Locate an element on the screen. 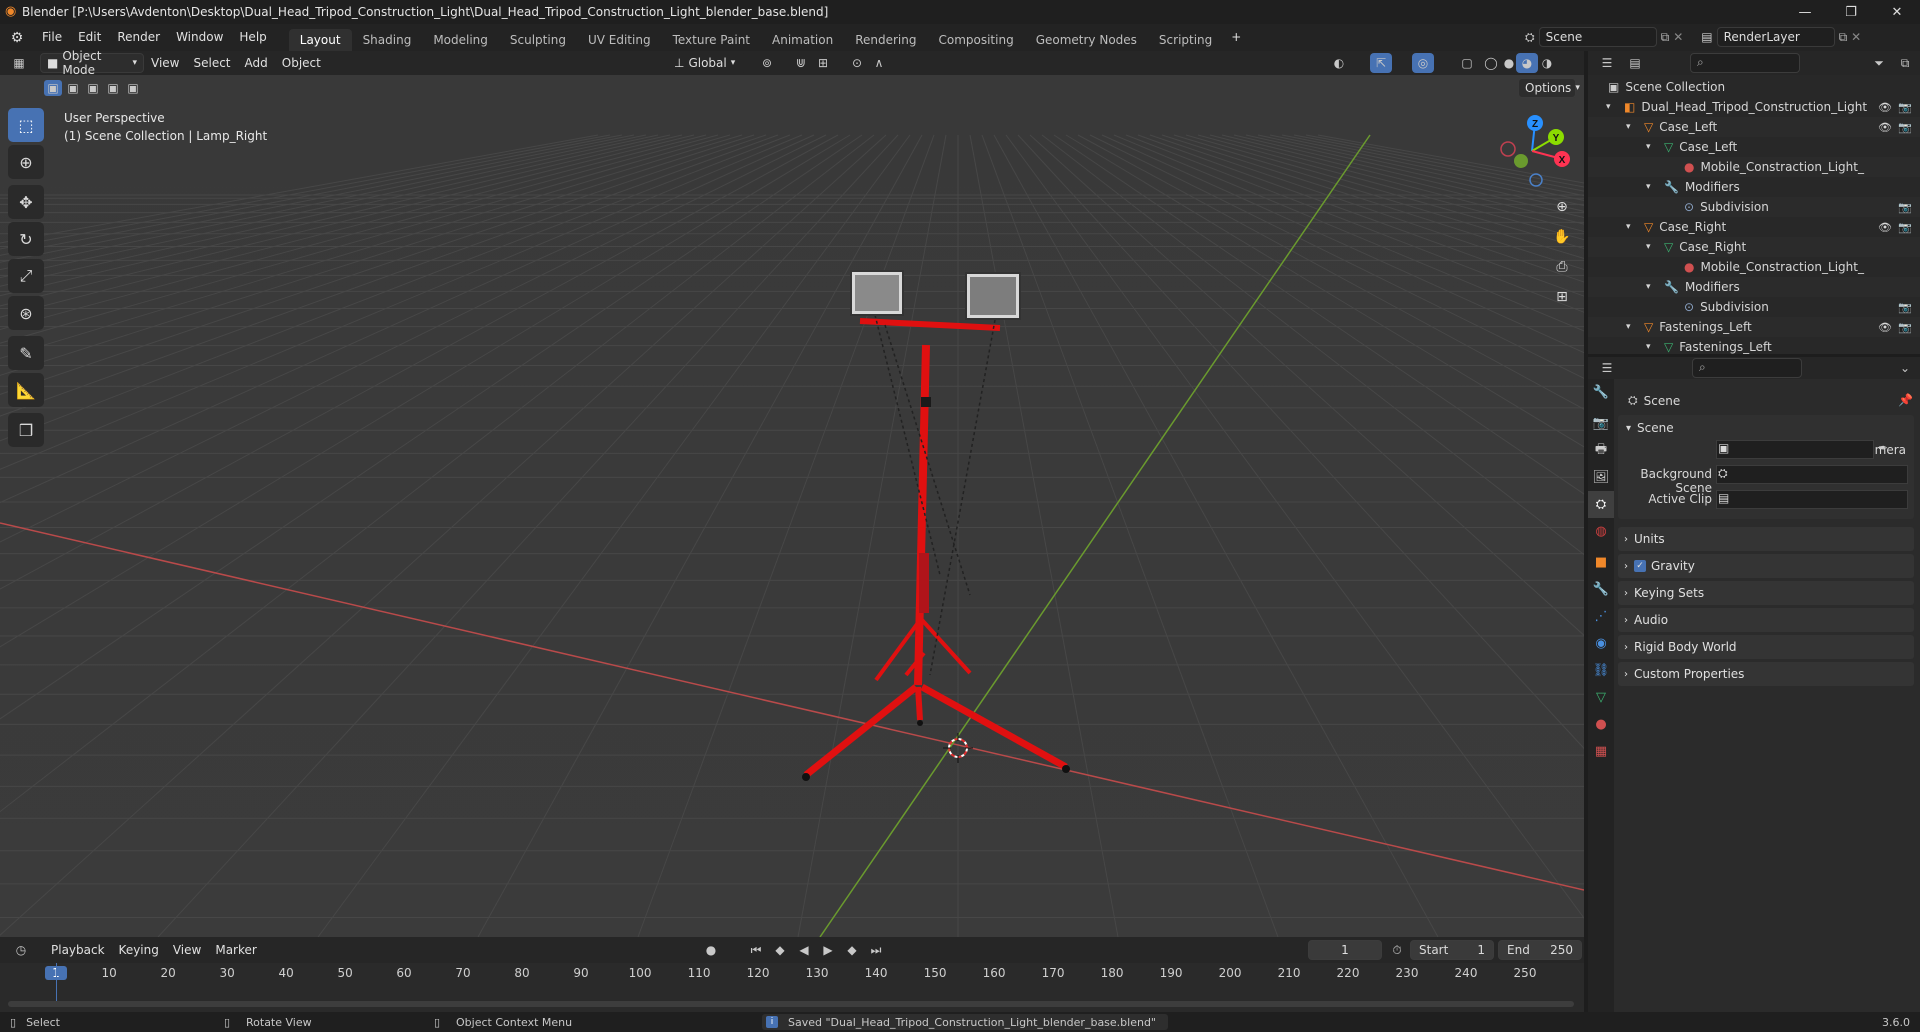  outliner-row: ▾ ◧ Dual_Head_Tripod_Construction_Light 👁 📷 is located at coordinates (1754, 107).